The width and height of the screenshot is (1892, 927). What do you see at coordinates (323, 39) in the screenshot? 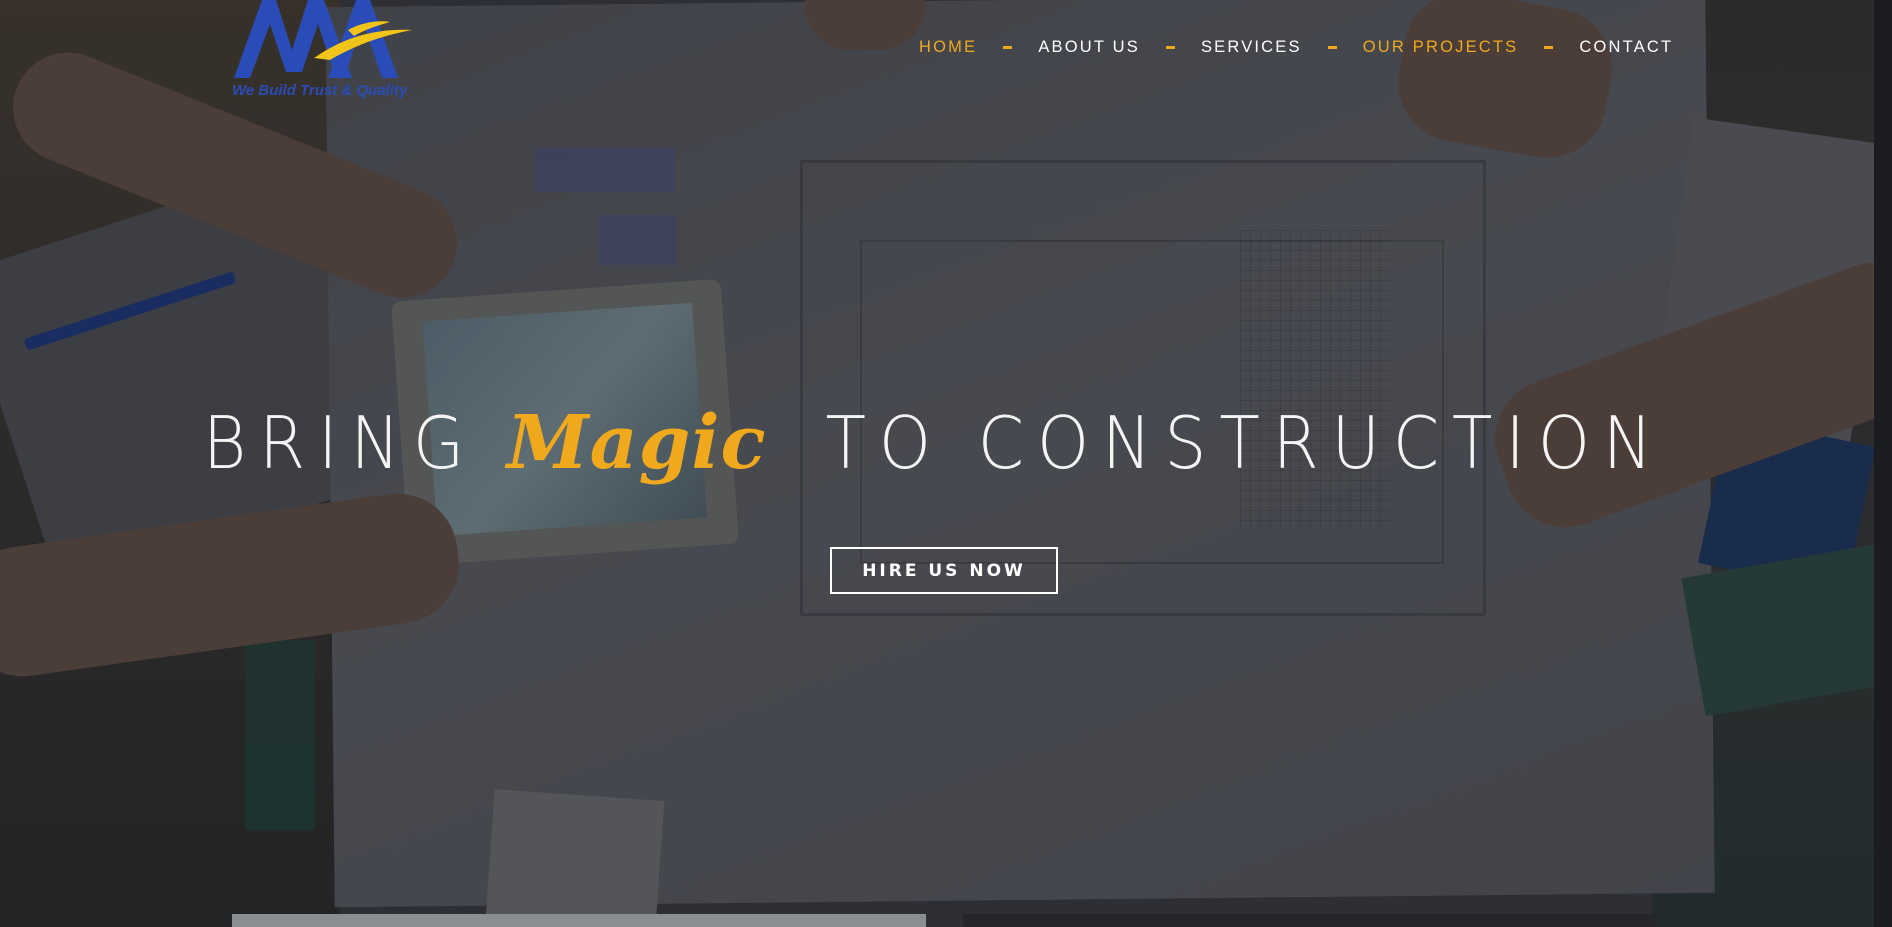
I see `logo-mark-icon` at bounding box center [323, 39].